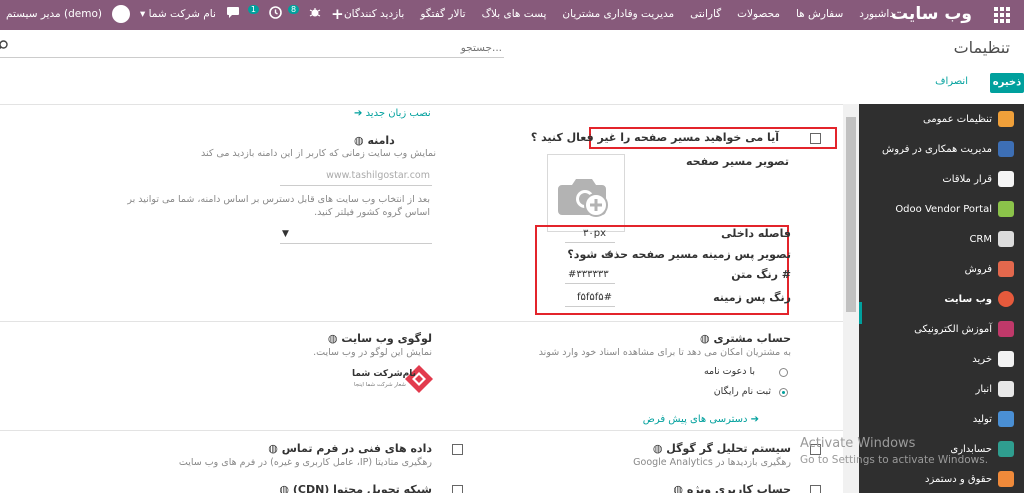 The image size is (1024, 493). What do you see at coordinates (951, 81) in the screenshot?
I see `cancel-button: انصراف` at bounding box center [951, 81].